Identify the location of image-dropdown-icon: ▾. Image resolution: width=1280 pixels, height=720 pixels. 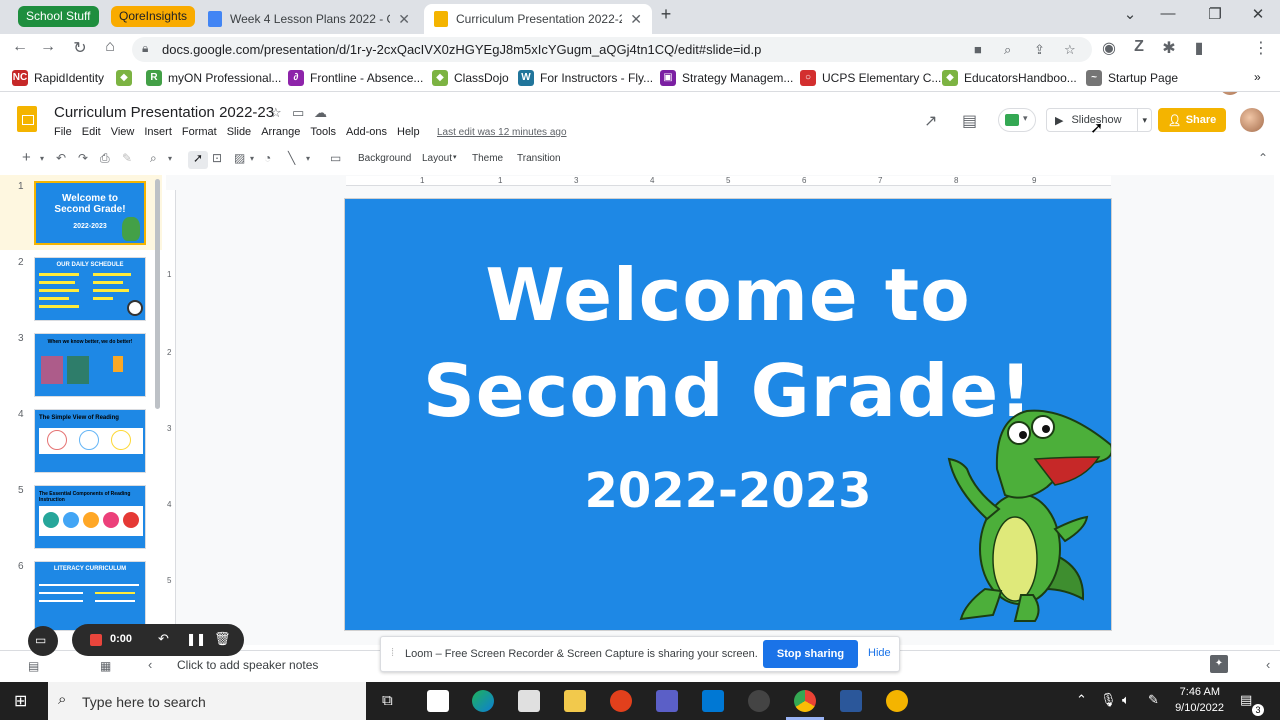
(252, 158).